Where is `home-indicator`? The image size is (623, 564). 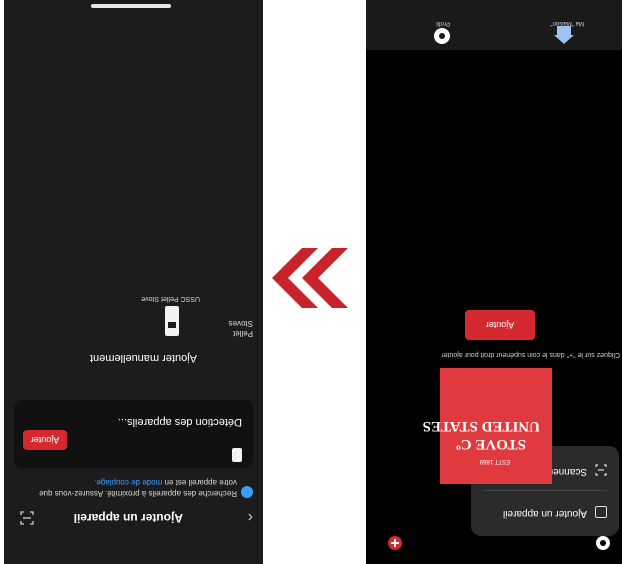 home-indicator is located at coordinates (131, 6).